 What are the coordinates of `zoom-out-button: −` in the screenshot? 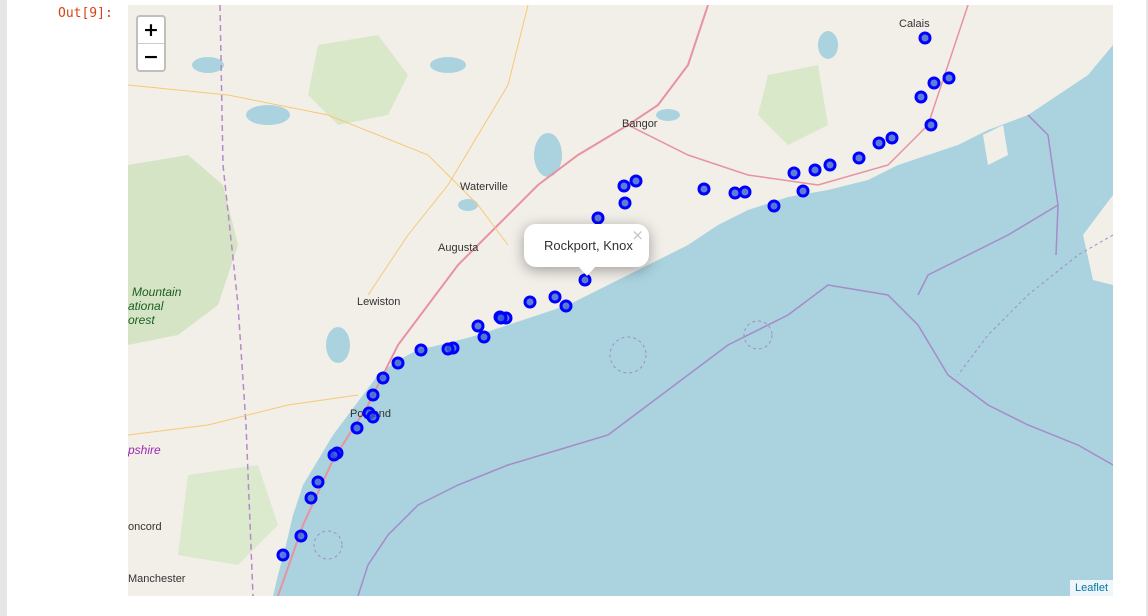 It's located at (151, 56).